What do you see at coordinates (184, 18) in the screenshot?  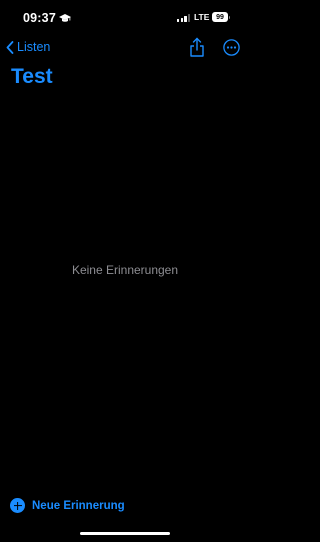 I see `signal-icon` at bounding box center [184, 18].